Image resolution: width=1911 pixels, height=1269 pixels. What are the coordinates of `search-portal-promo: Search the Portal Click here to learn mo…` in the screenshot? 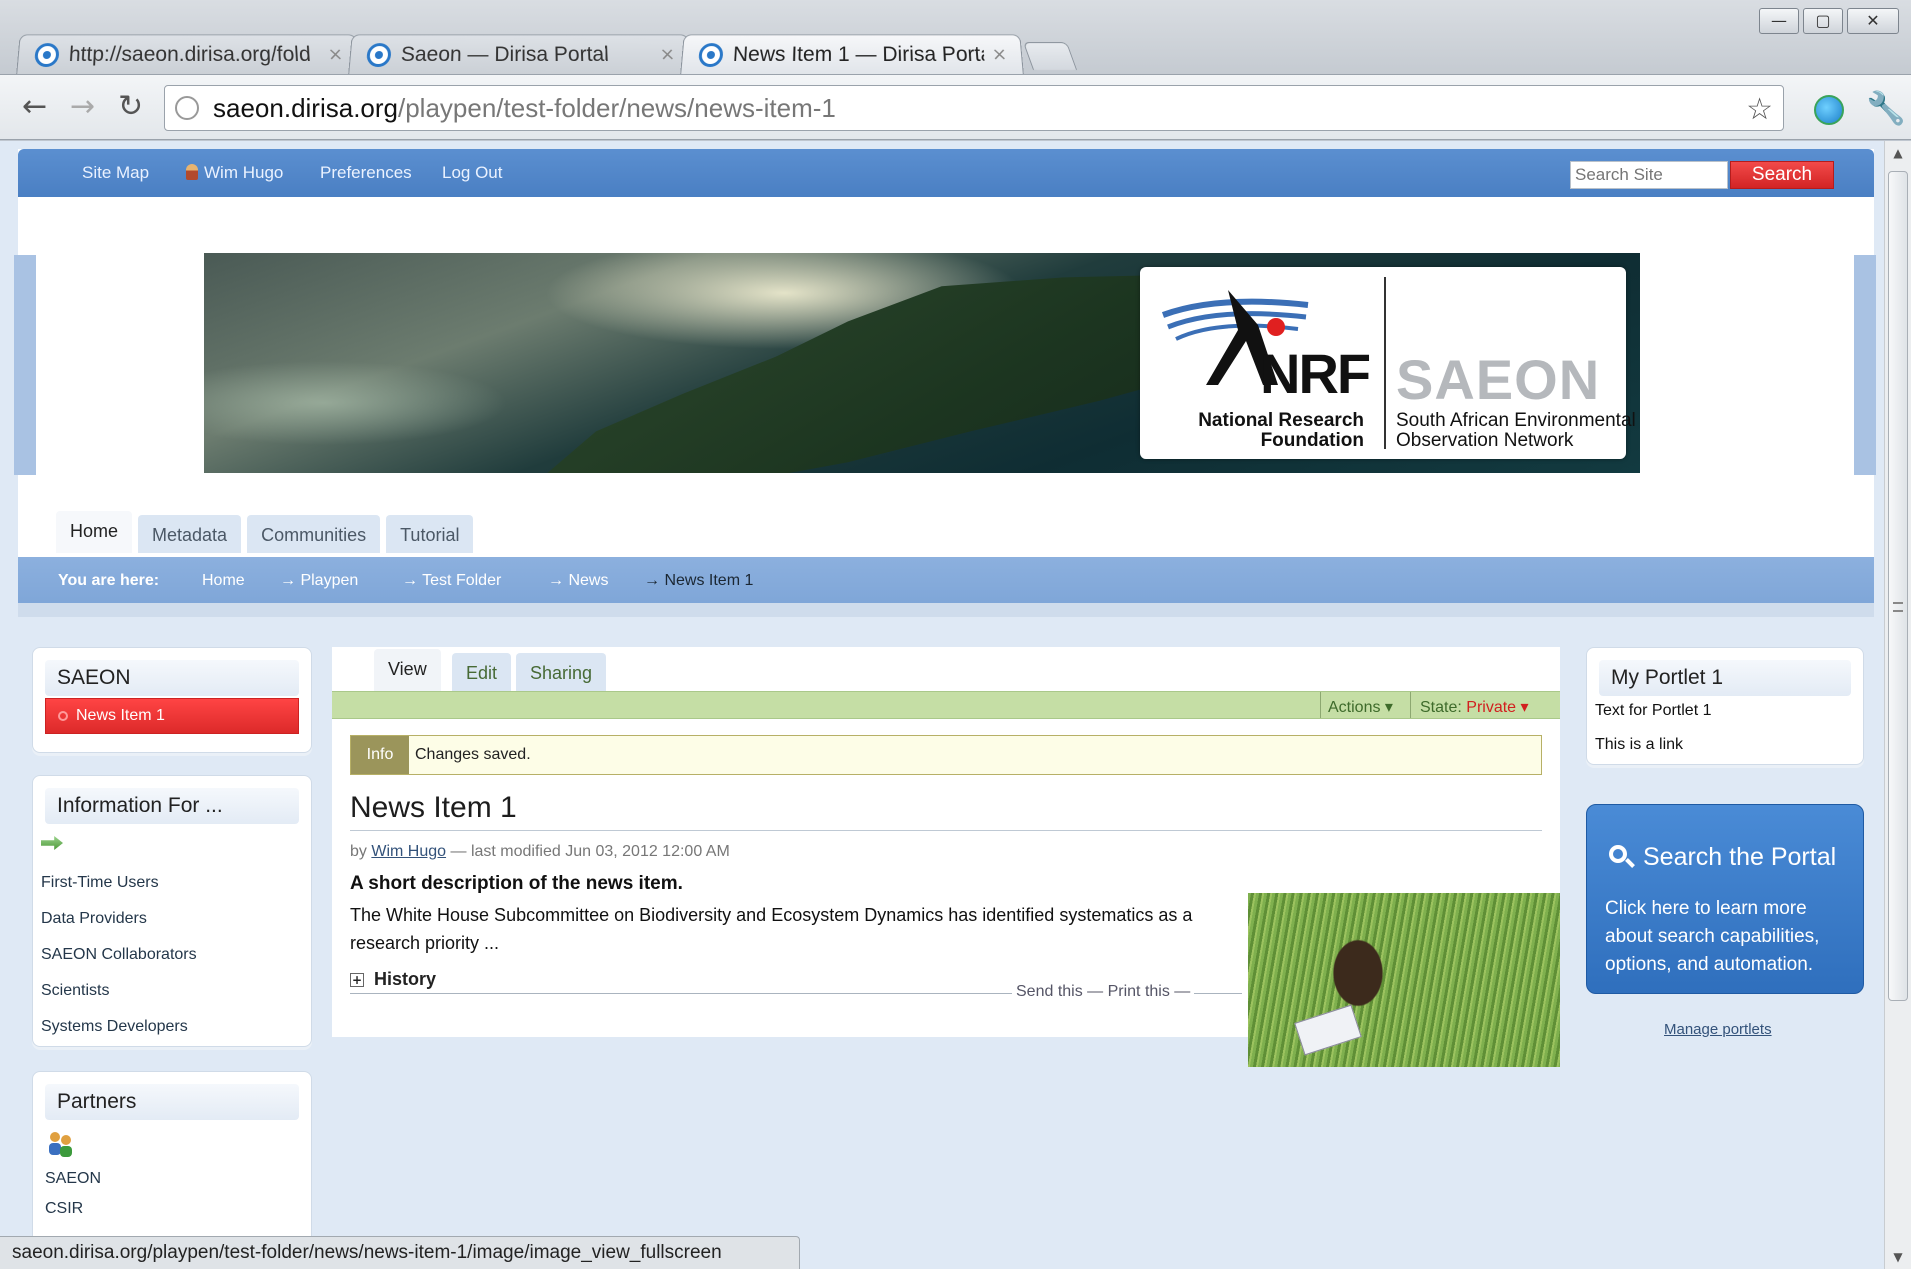 It's located at (1725, 899).